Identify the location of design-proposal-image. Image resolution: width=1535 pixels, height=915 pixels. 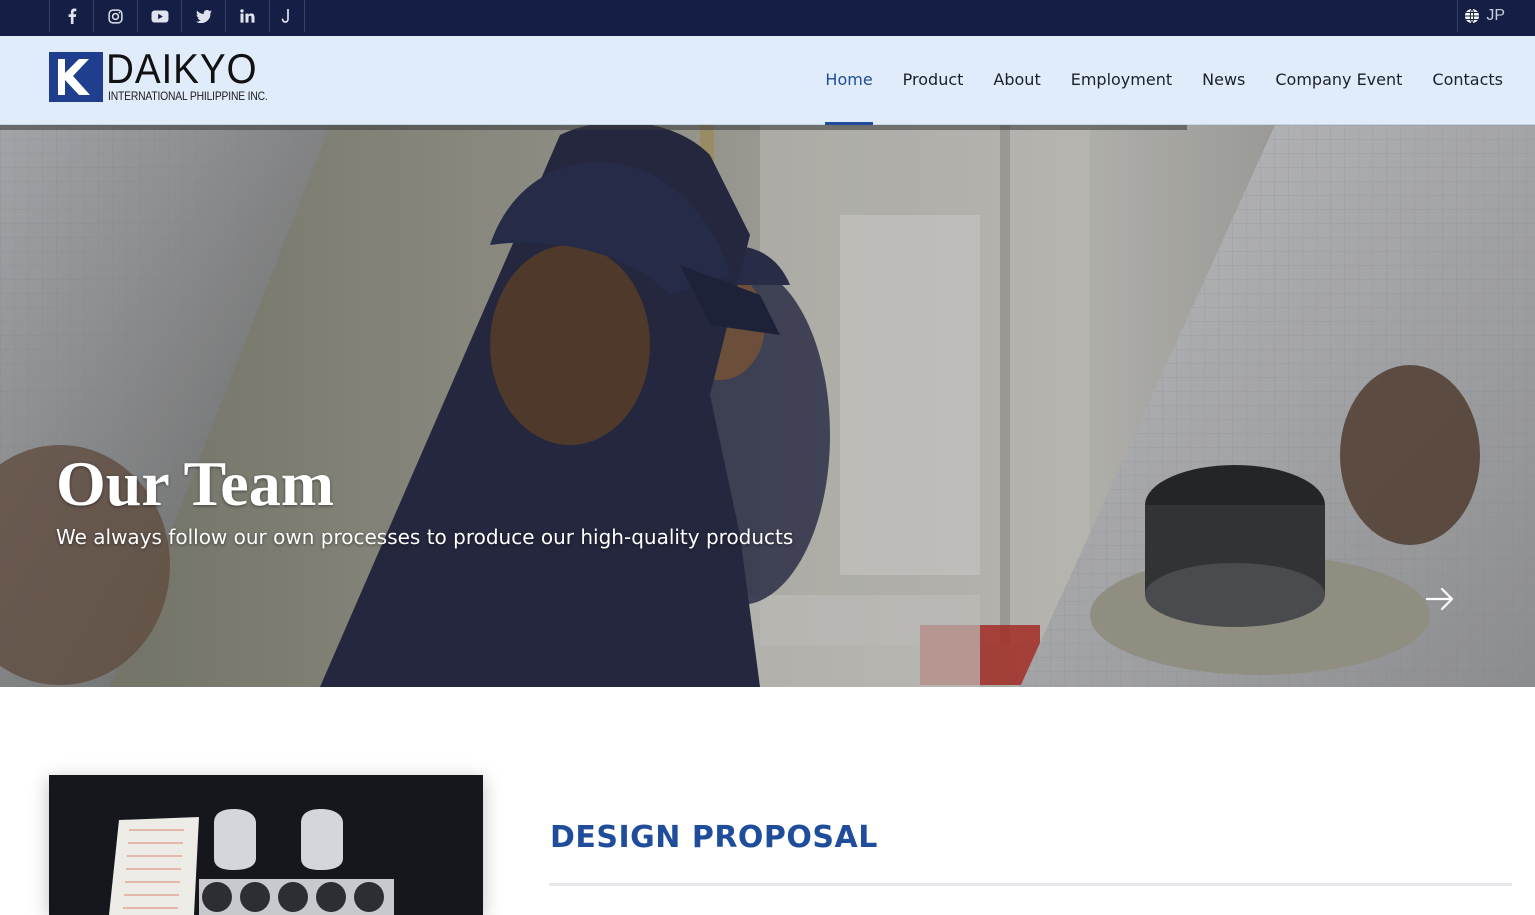
(266, 845).